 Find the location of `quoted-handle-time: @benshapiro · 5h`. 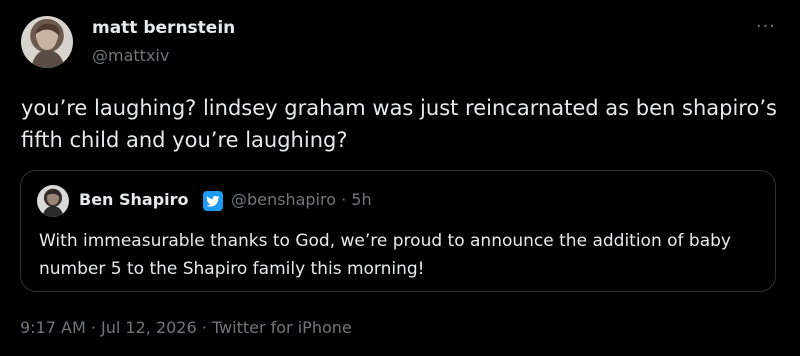

quoted-handle-time: @benshapiro · 5h is located at coordinates (301, 199).